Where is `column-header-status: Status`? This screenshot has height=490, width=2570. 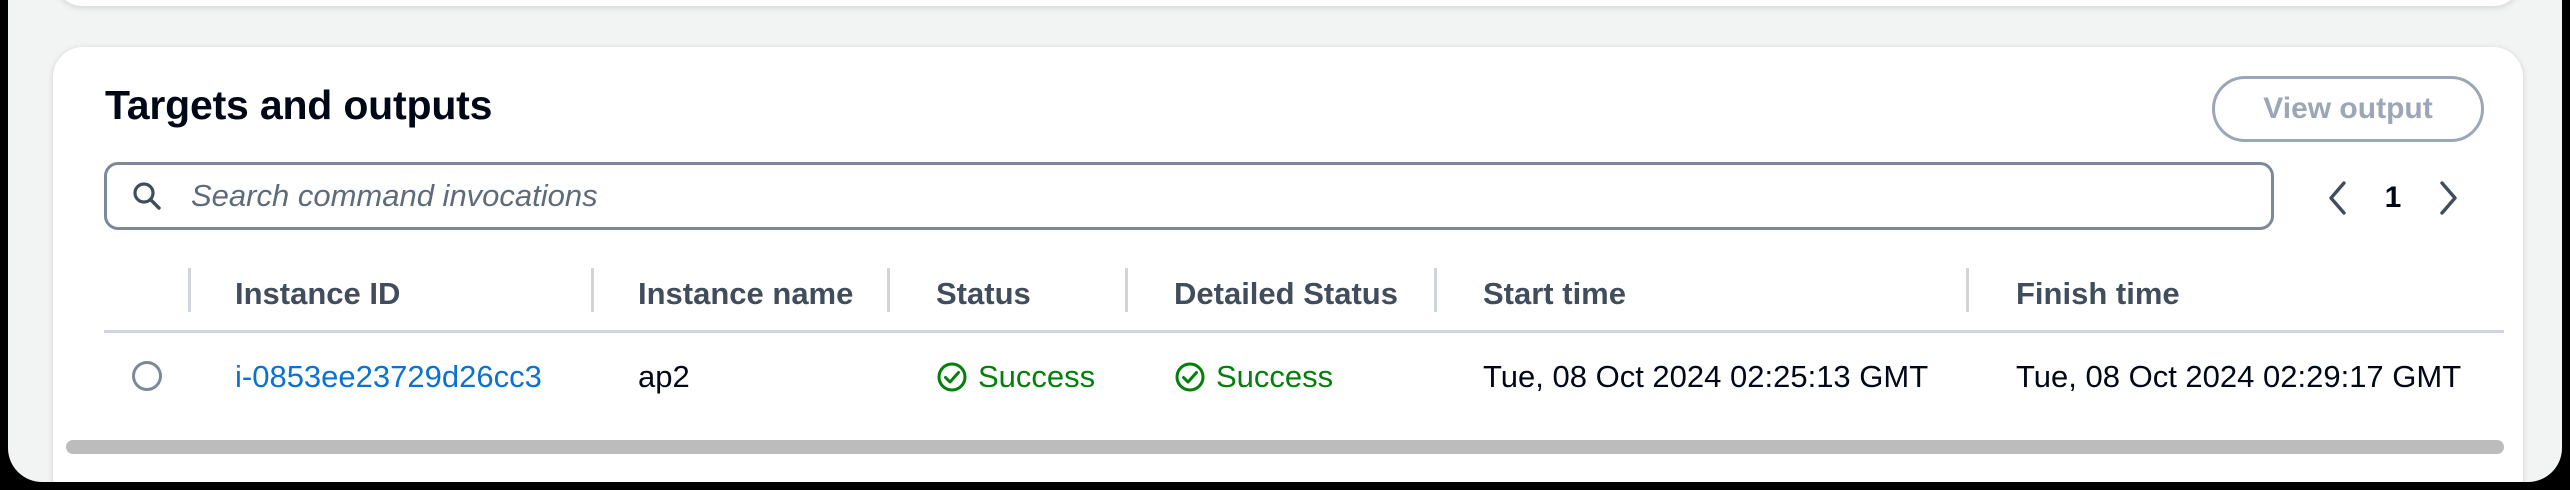 column-header-status: Status is located at coordinates (983, 294).